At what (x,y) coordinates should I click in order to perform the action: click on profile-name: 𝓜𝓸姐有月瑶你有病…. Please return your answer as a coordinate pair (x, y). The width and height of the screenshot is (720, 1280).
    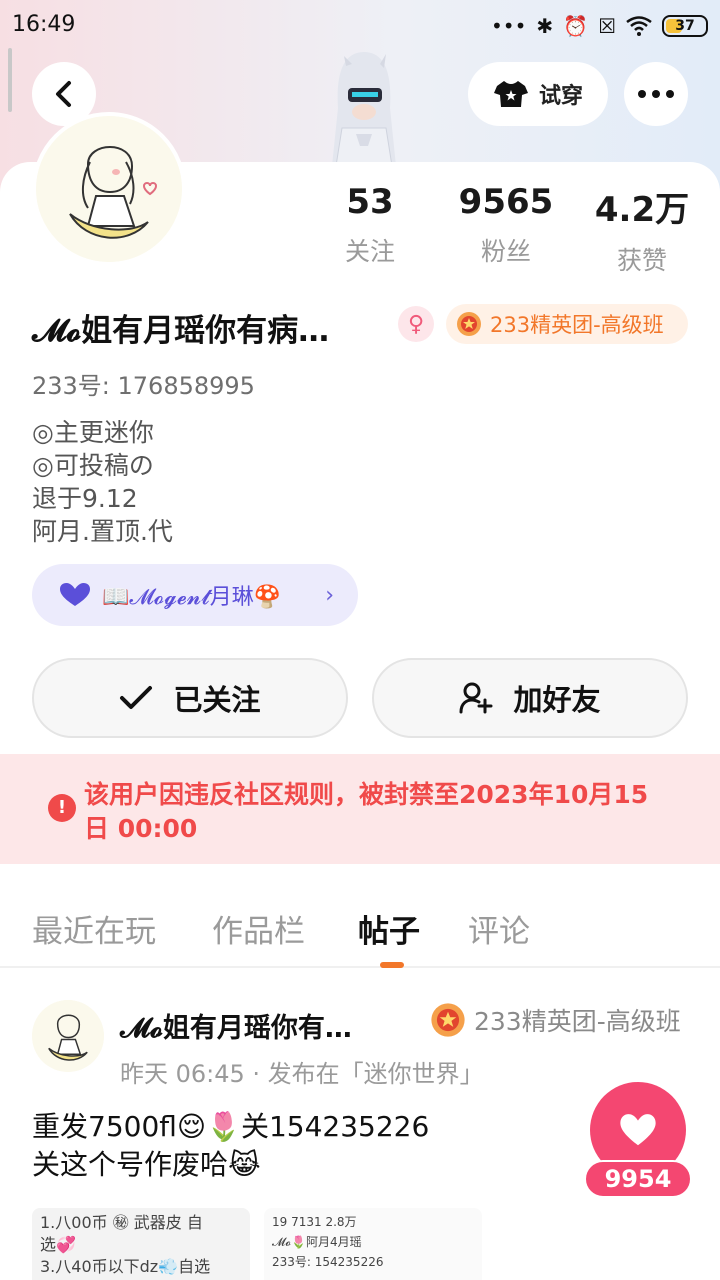
    Looking at the image, I should click on (181, 330).